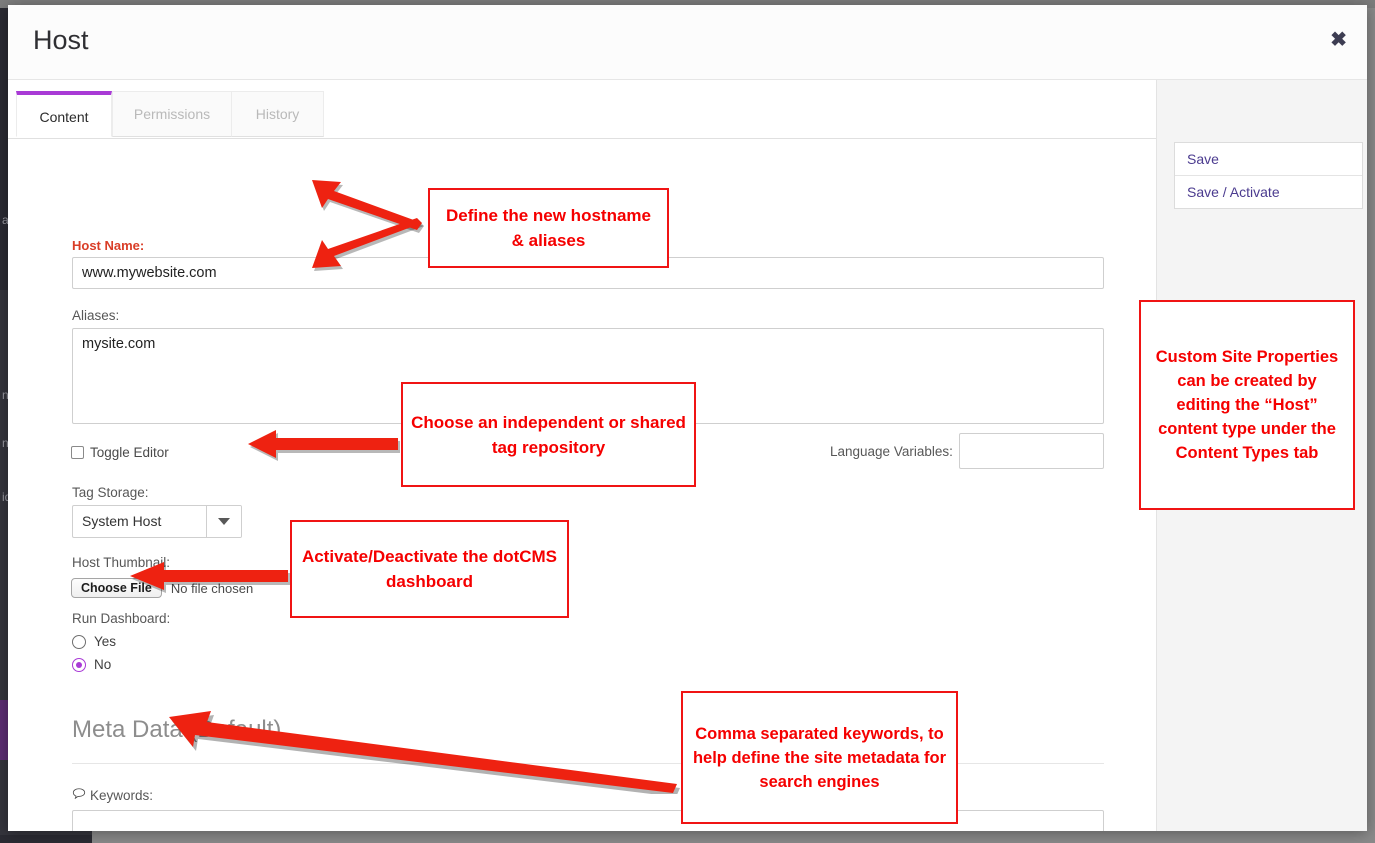  I want to click on radio-no-icon, so click(79, 664).